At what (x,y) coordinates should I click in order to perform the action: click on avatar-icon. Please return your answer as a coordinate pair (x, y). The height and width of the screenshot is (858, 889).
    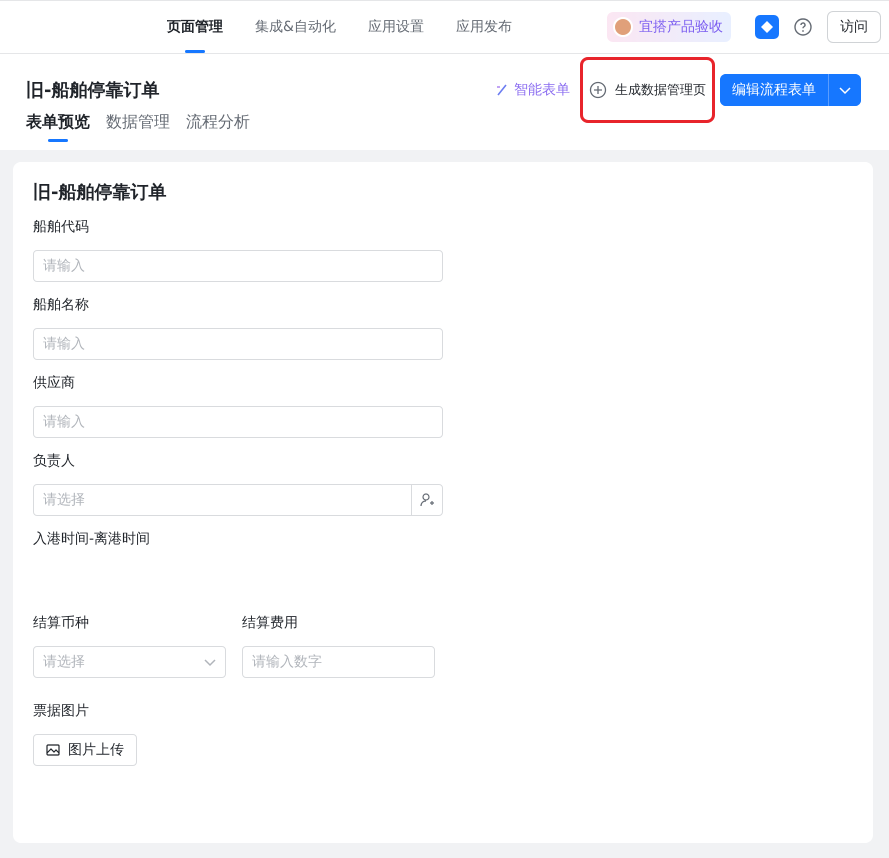
    Looking at the image, I should click on (623, 27).